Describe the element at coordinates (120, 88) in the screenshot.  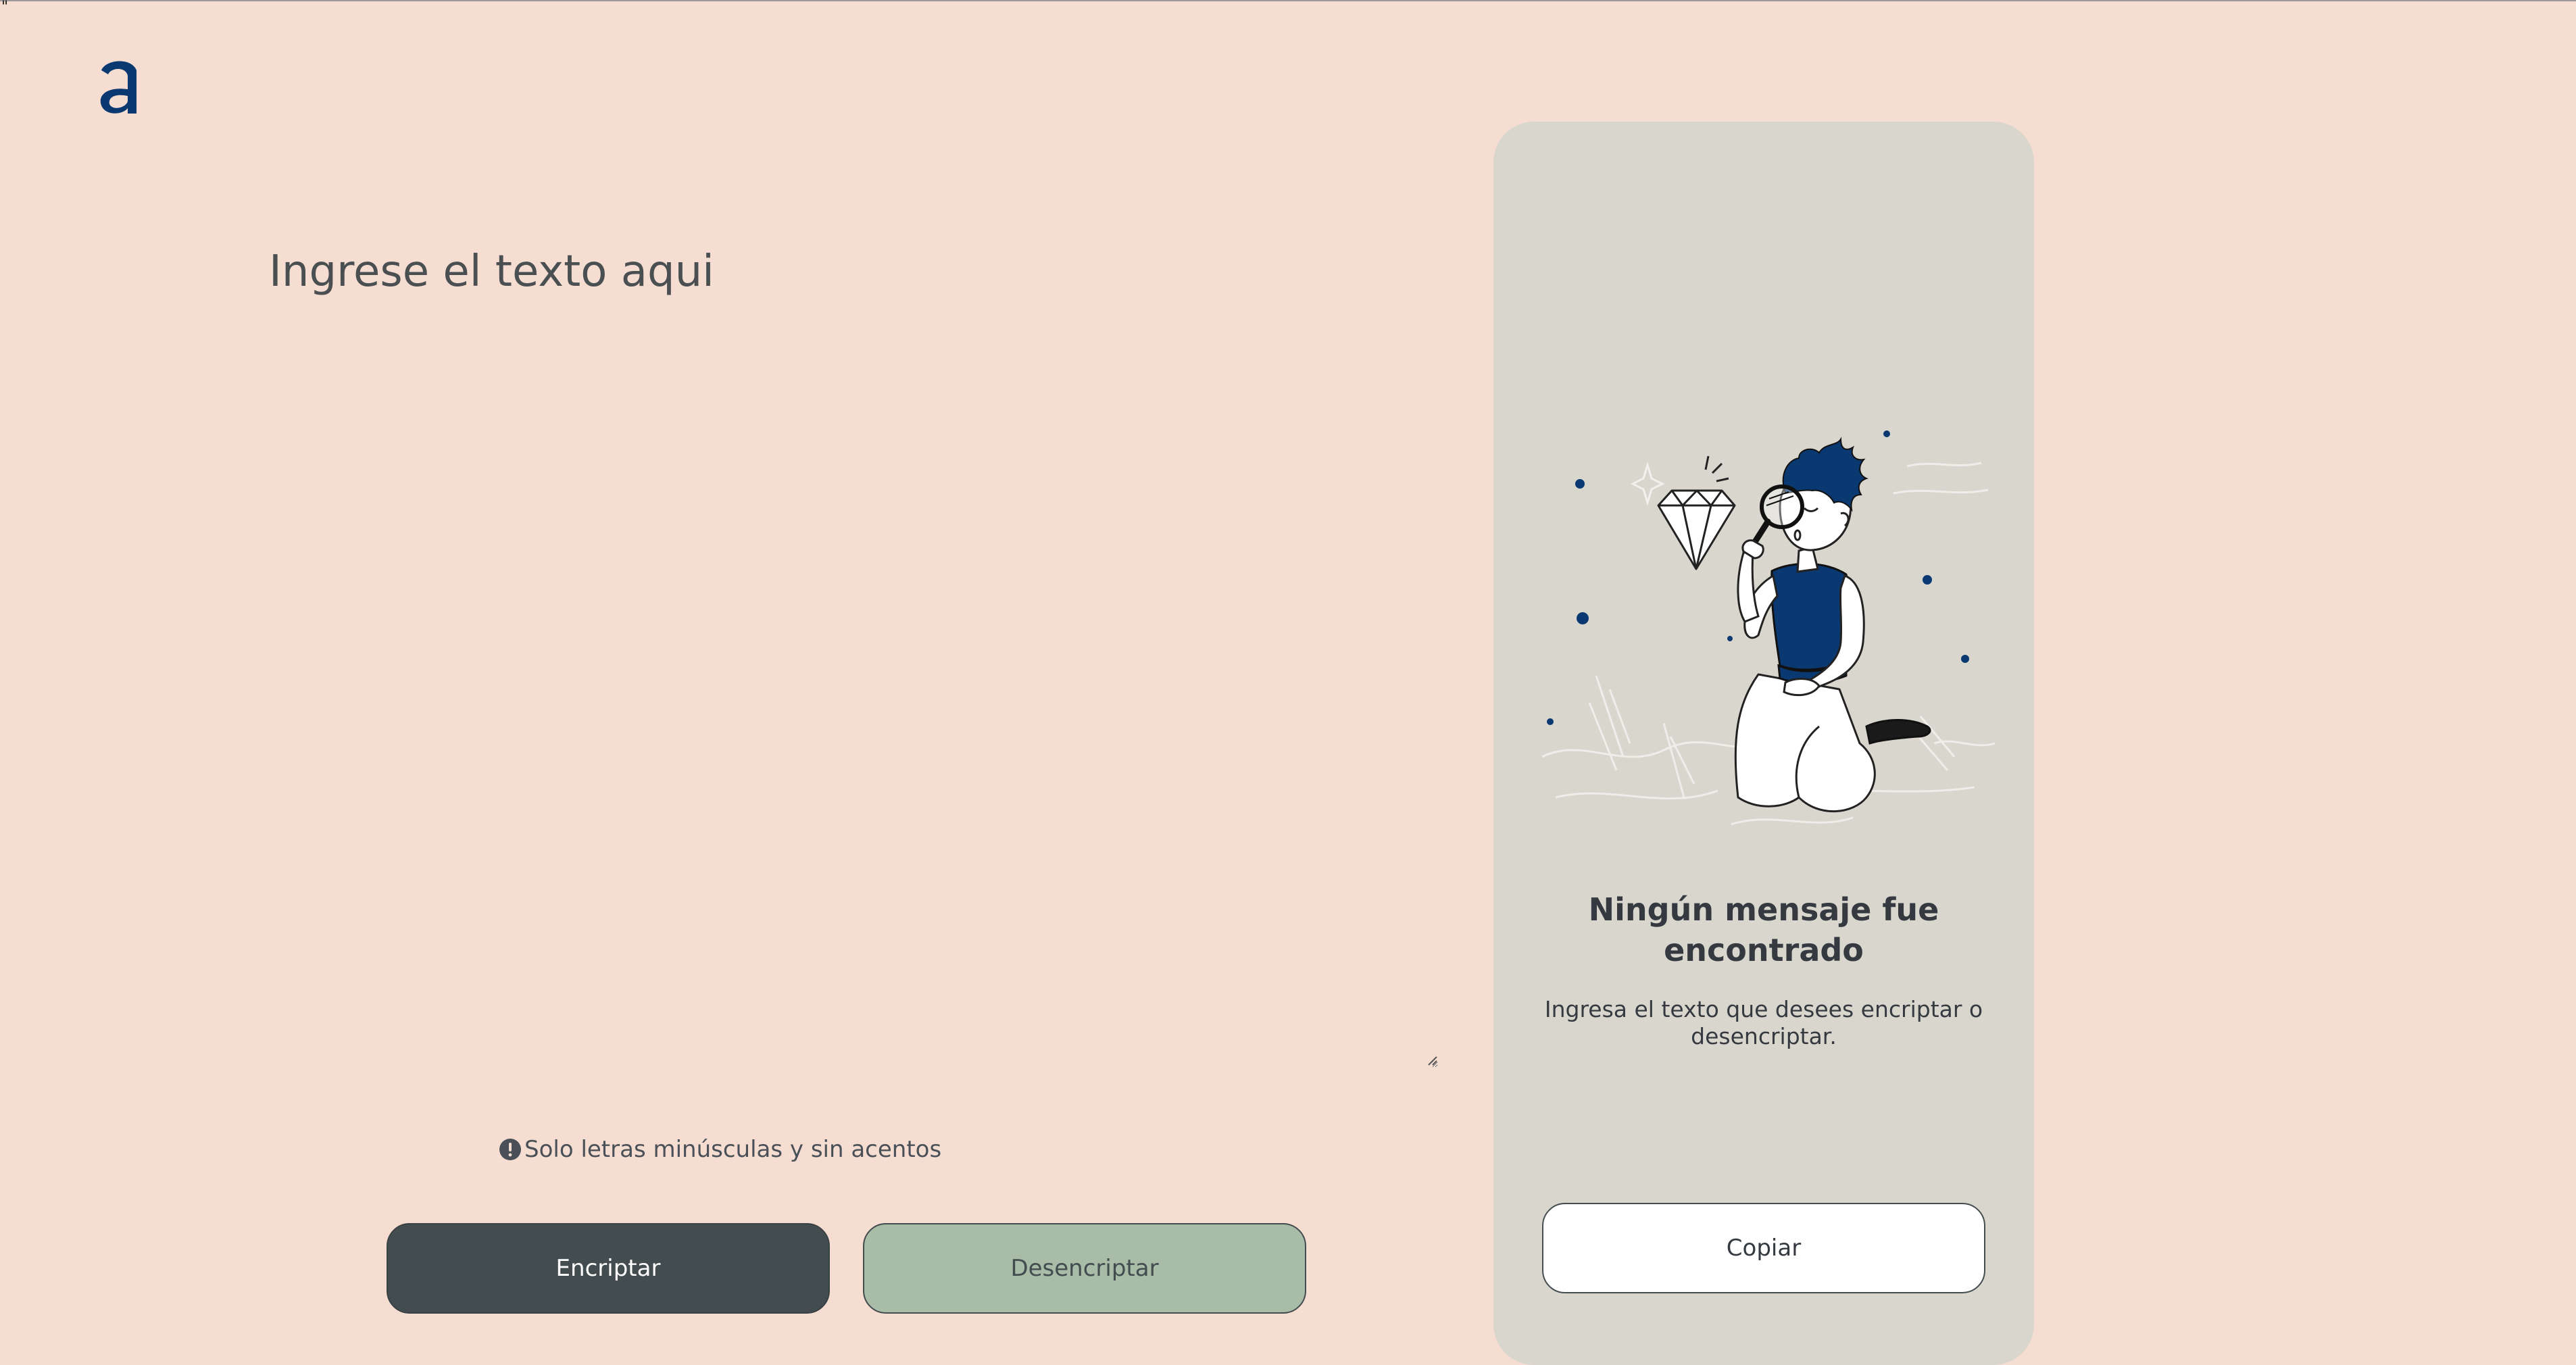
I see `alura-logo-icon` at that location.